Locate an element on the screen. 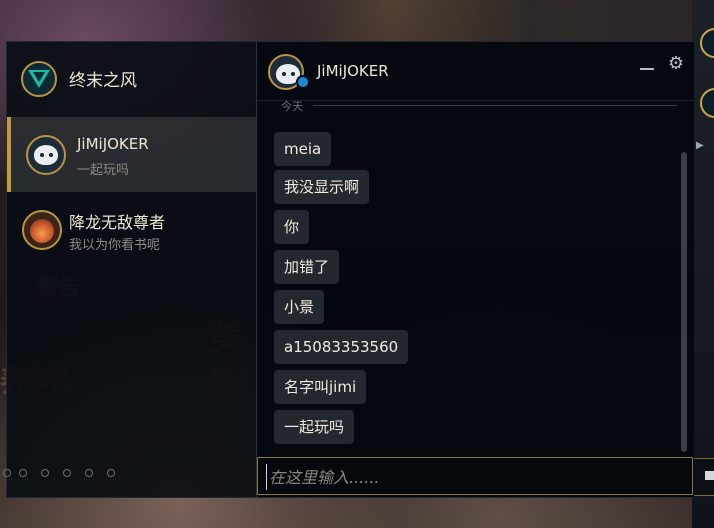 Image resolution: width=714 pixels, height=528 pixels. message-input-box is located at coordinates (475, 476).